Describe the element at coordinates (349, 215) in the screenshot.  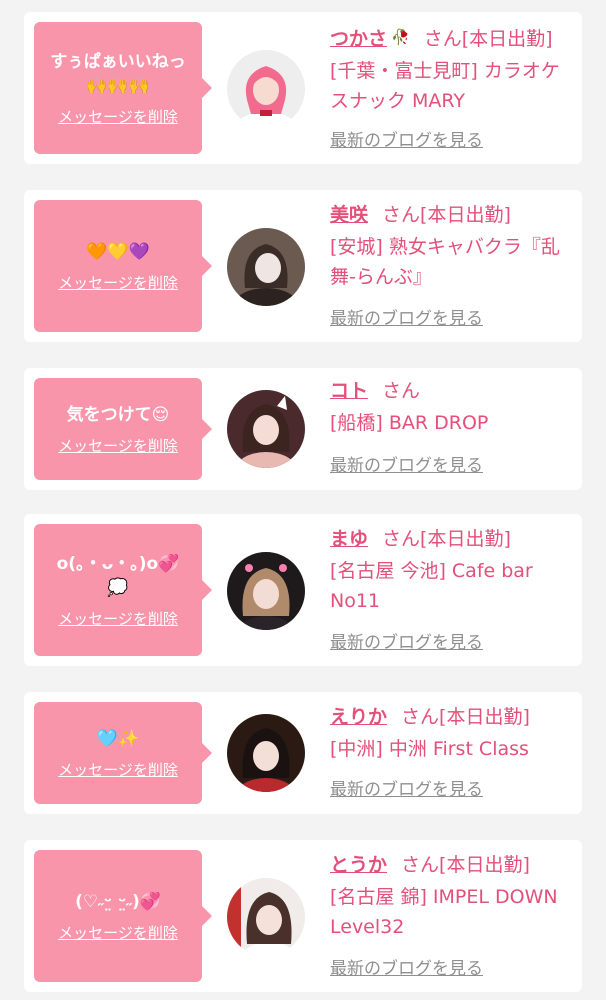
I see `cast-name-link: 美咲` at that location.